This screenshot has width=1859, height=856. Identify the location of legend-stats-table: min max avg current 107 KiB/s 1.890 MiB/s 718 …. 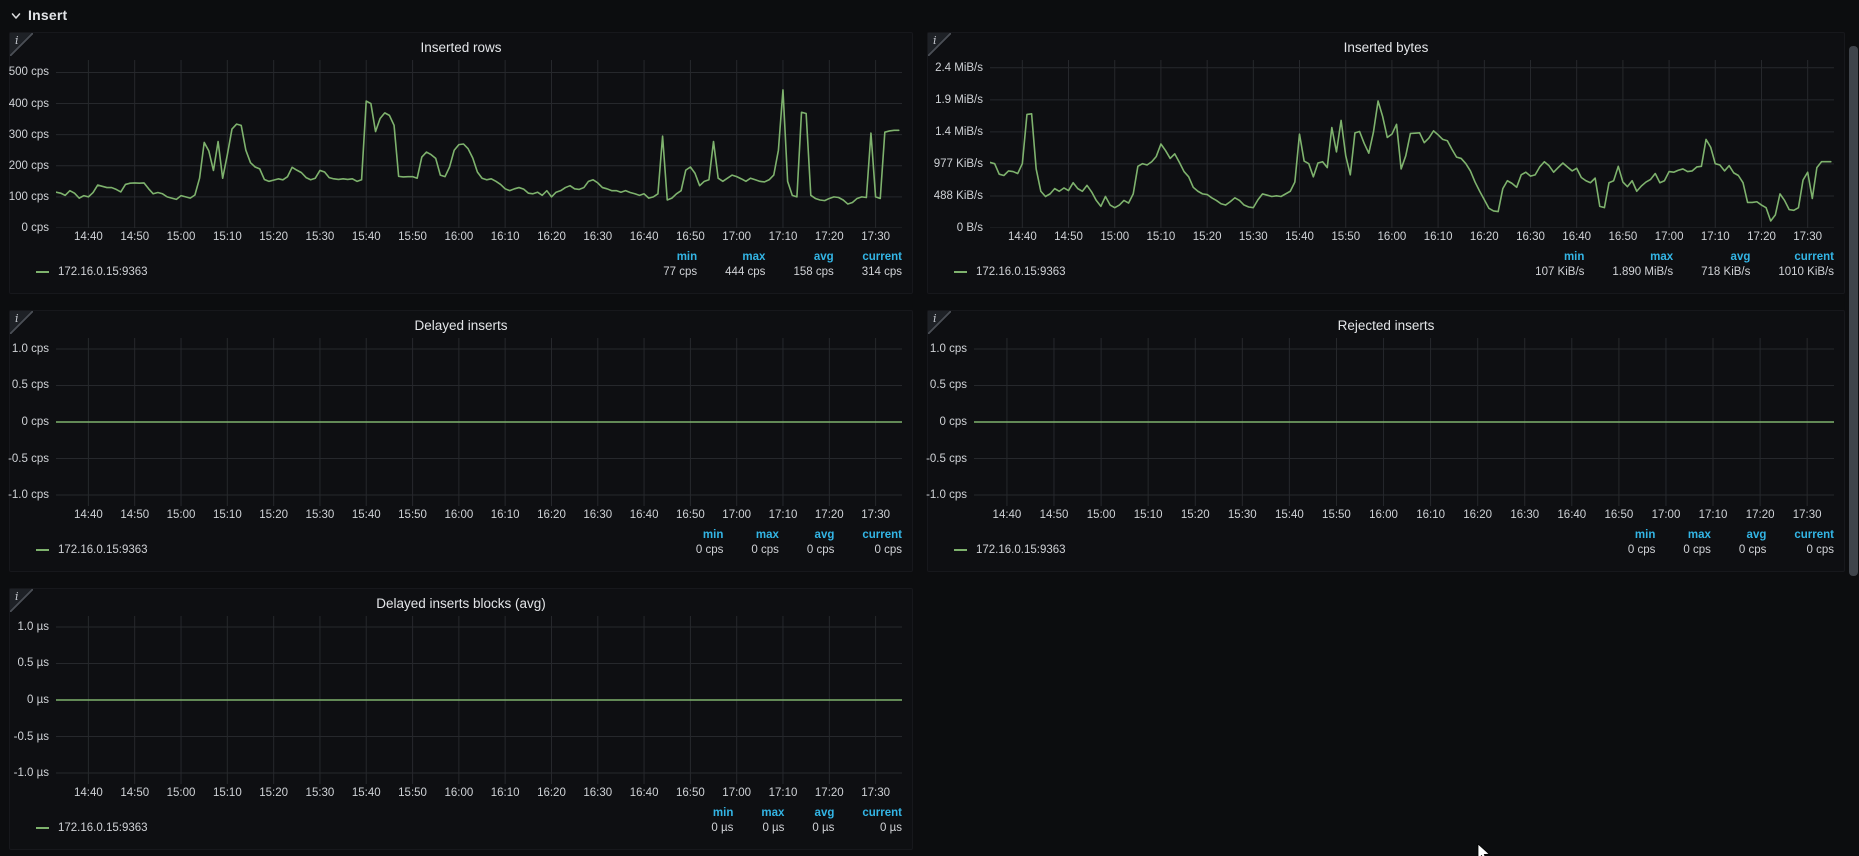
(1670, 265).